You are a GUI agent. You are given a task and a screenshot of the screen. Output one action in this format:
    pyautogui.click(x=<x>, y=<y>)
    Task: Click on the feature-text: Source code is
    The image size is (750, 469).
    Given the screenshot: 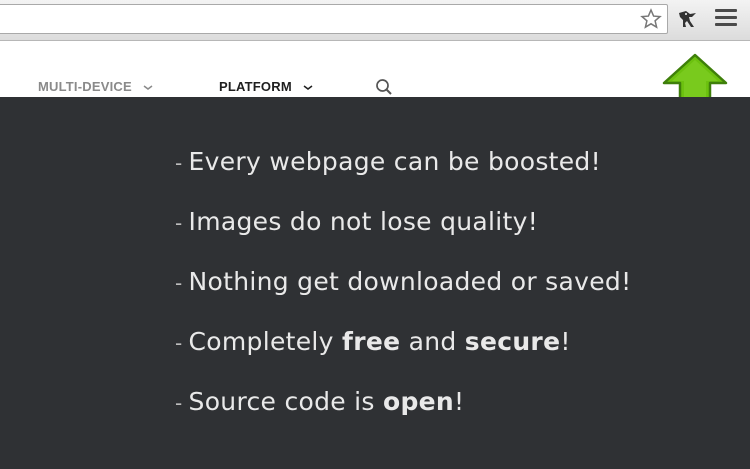 What is the action you would take?
    pyautogui.click(x=285, y=401)
    